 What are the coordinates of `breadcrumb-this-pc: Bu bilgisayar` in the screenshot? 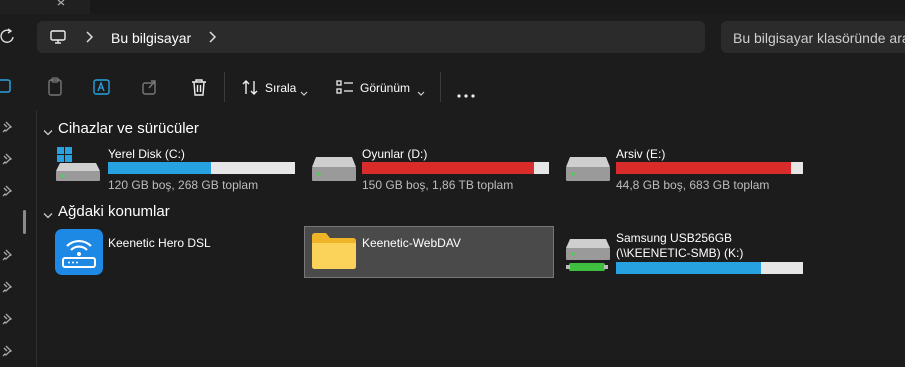 It's located at (151, 38).